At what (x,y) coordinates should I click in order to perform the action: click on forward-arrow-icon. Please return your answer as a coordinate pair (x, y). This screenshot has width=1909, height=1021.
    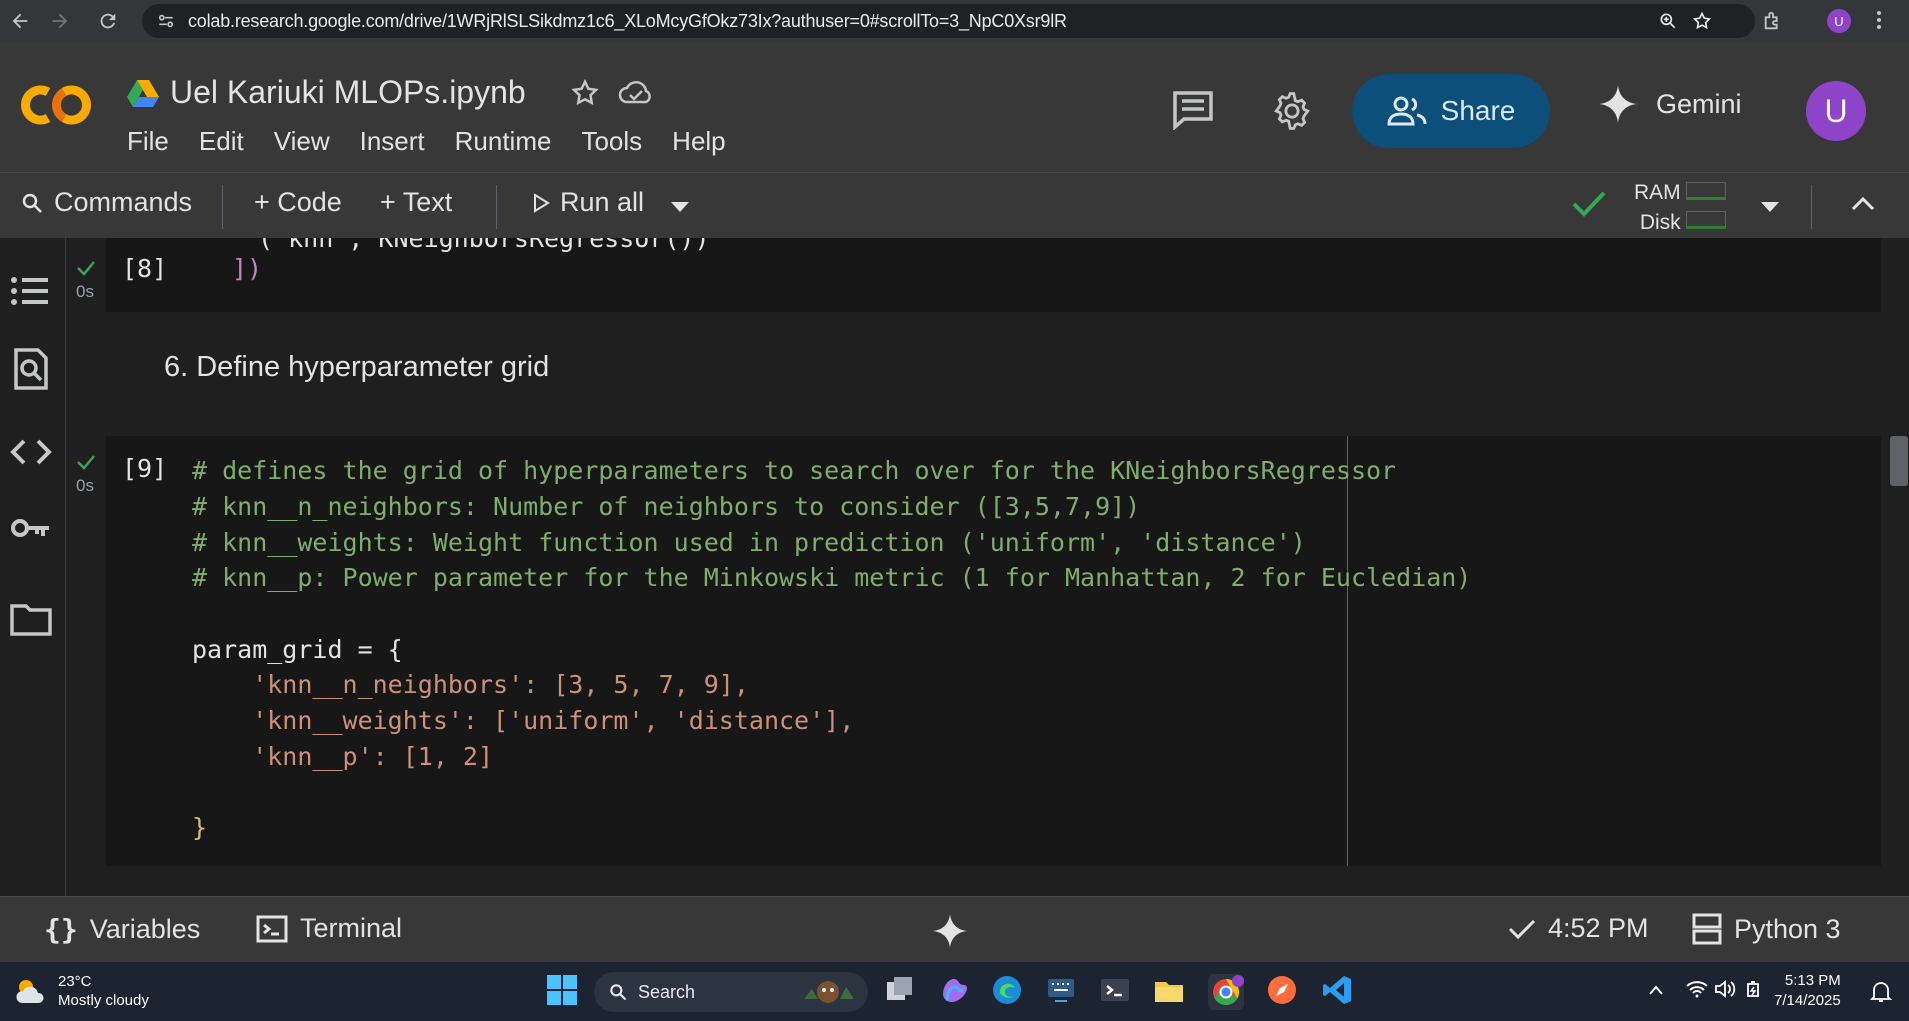
    Looking at the image, I should click on (60, 21).